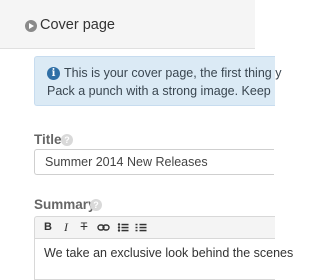 This screenshot has height=280, width=320. Describe the element at coordinates (31, 26) in the screenshot. I see `expand-arrow-icon` at that location.